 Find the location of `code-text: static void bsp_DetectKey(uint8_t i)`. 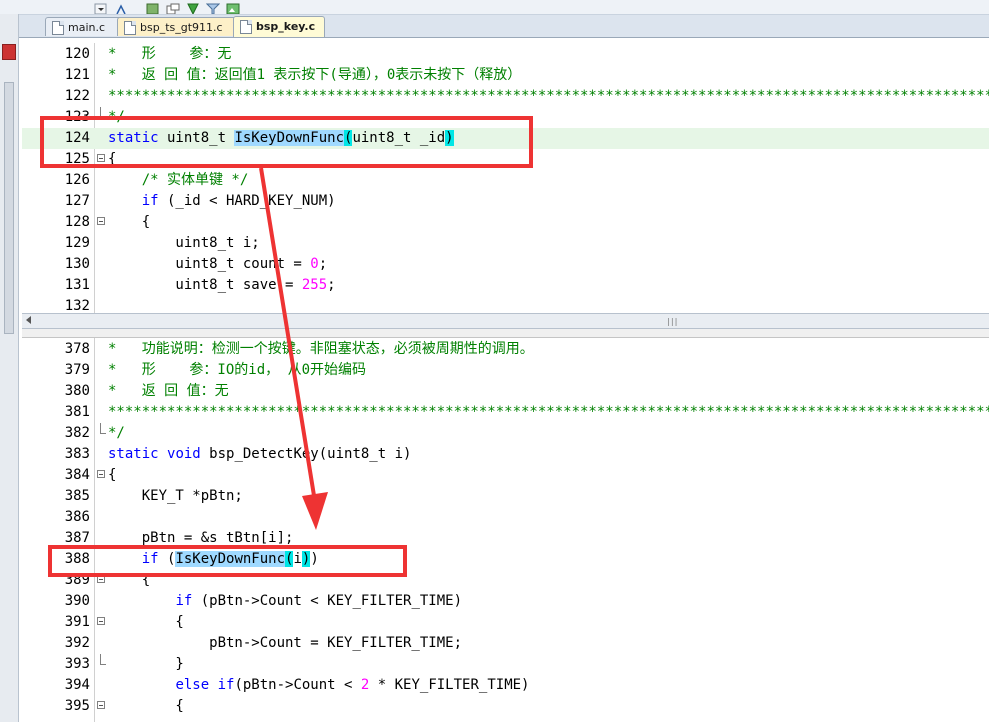

code-text: static void bsp_DetectKey(uint8_t i) is located at coordinates (259, 454).